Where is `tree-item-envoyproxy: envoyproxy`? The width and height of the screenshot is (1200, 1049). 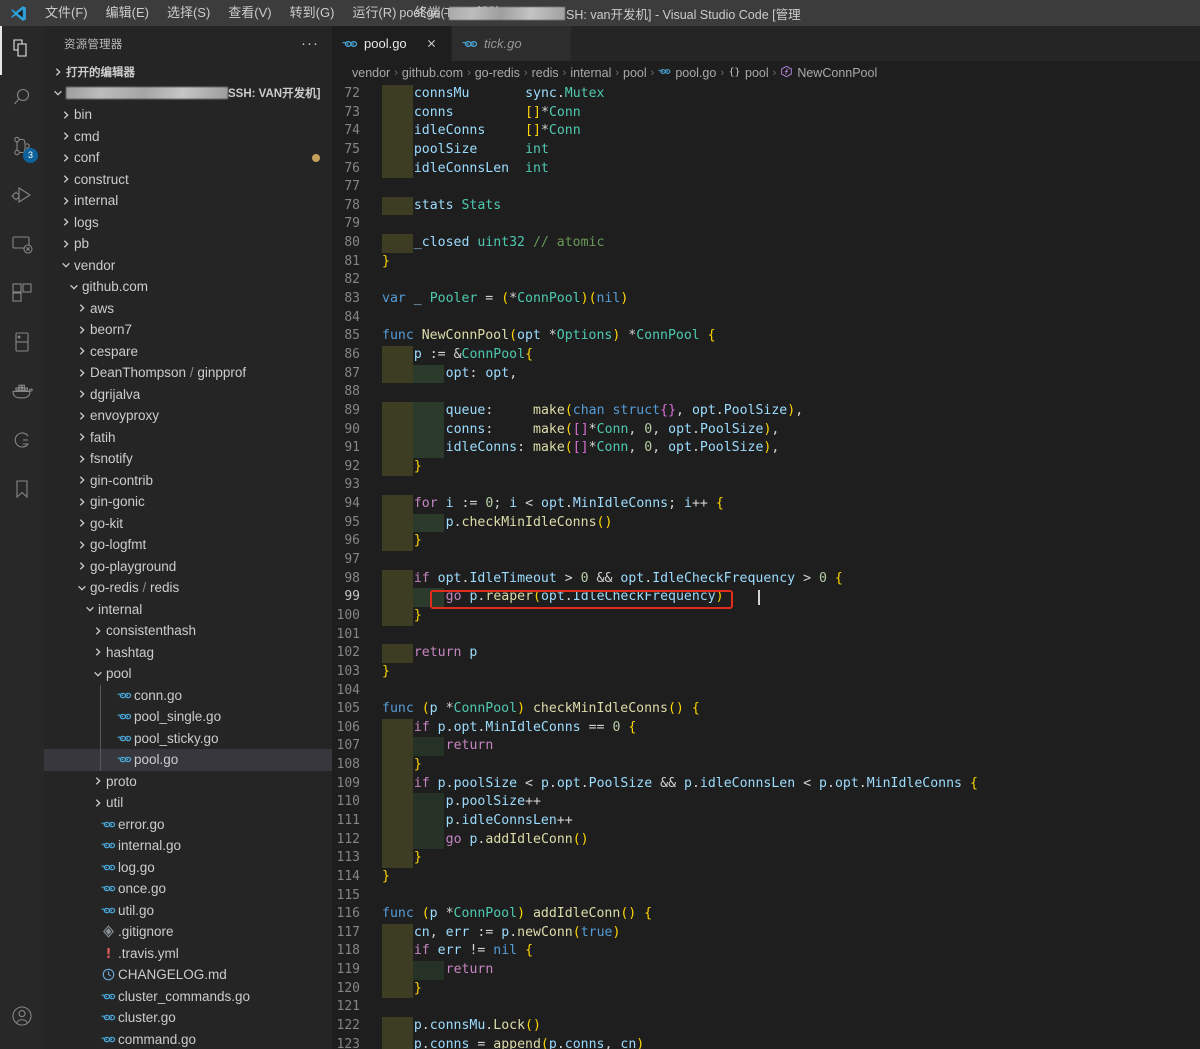
tree-item-envoyproxy: envoyproxy is located at coordinates (188, 416).